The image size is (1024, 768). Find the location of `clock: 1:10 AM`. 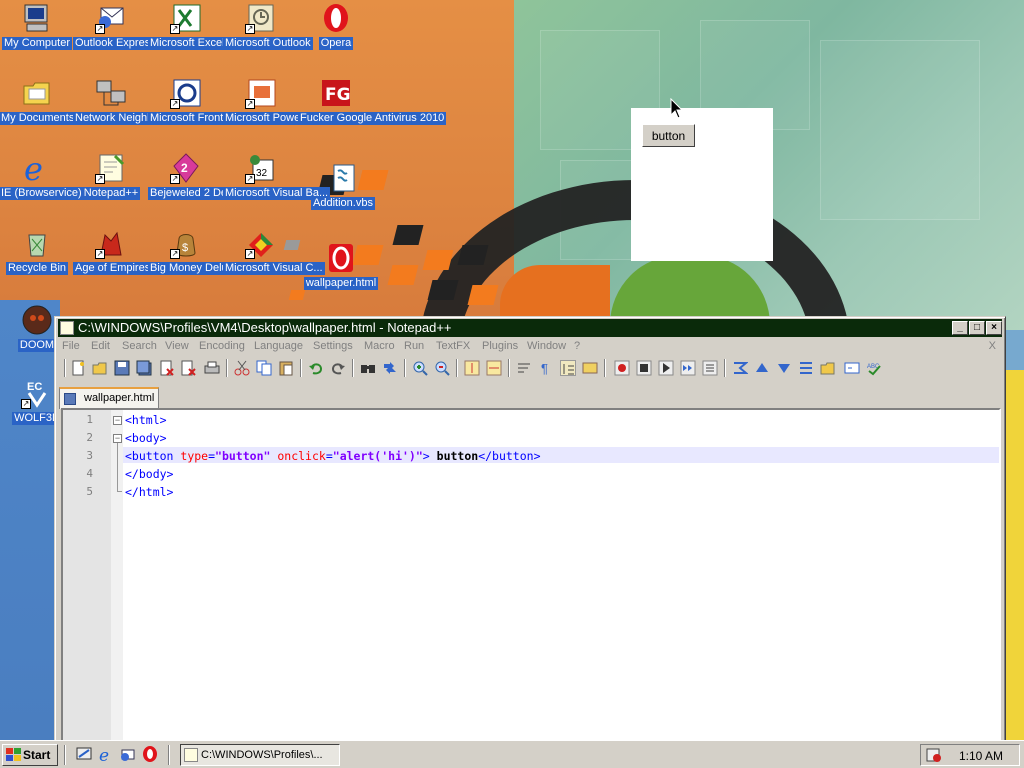

clock: 1:10 AM is located at coordinates (981, 756).